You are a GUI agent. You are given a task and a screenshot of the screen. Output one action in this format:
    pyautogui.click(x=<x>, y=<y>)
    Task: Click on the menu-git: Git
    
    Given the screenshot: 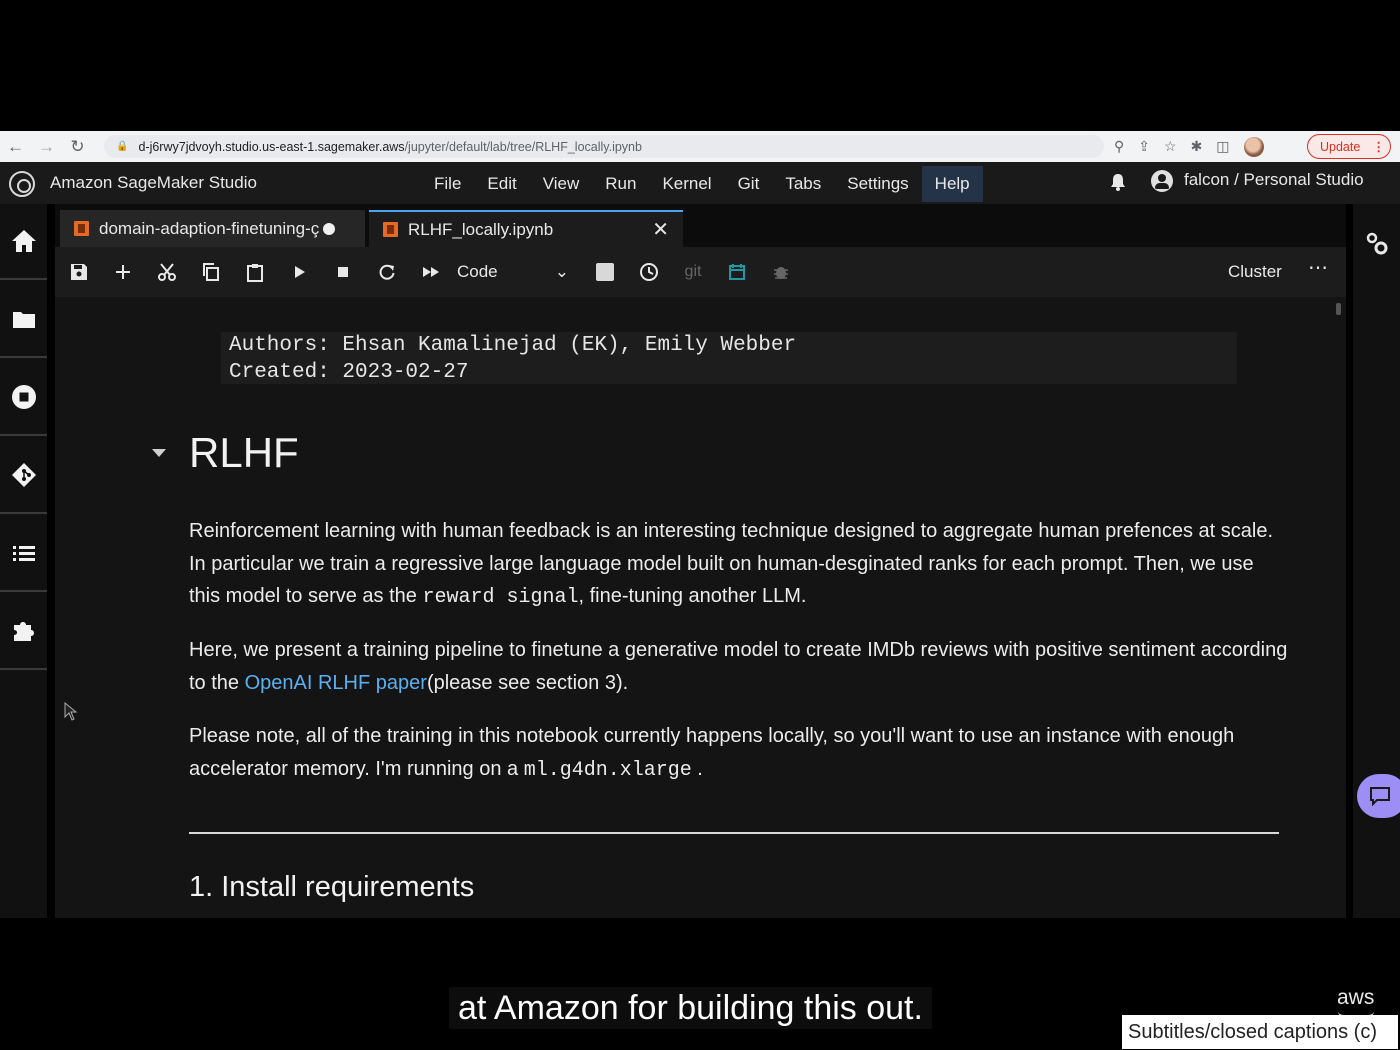 What is the action you would take?
    pyautogui.click(x=749, y=184)
    